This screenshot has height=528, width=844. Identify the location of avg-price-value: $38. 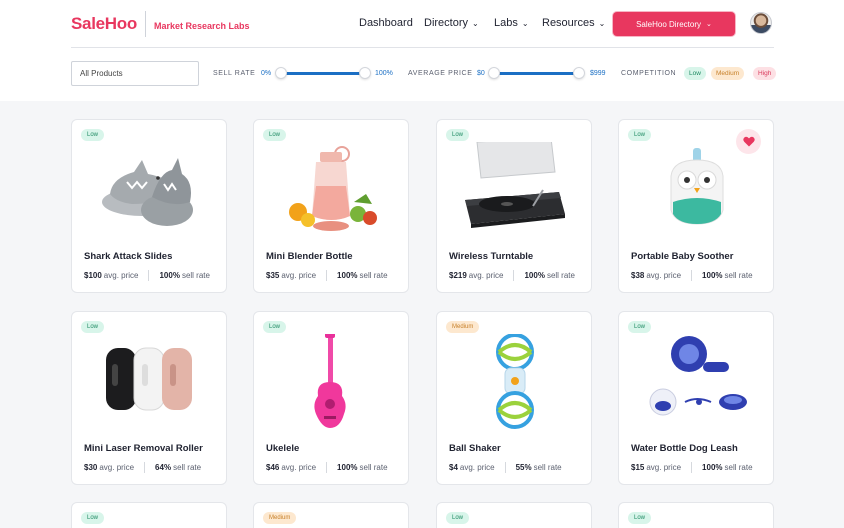
(638, 275).